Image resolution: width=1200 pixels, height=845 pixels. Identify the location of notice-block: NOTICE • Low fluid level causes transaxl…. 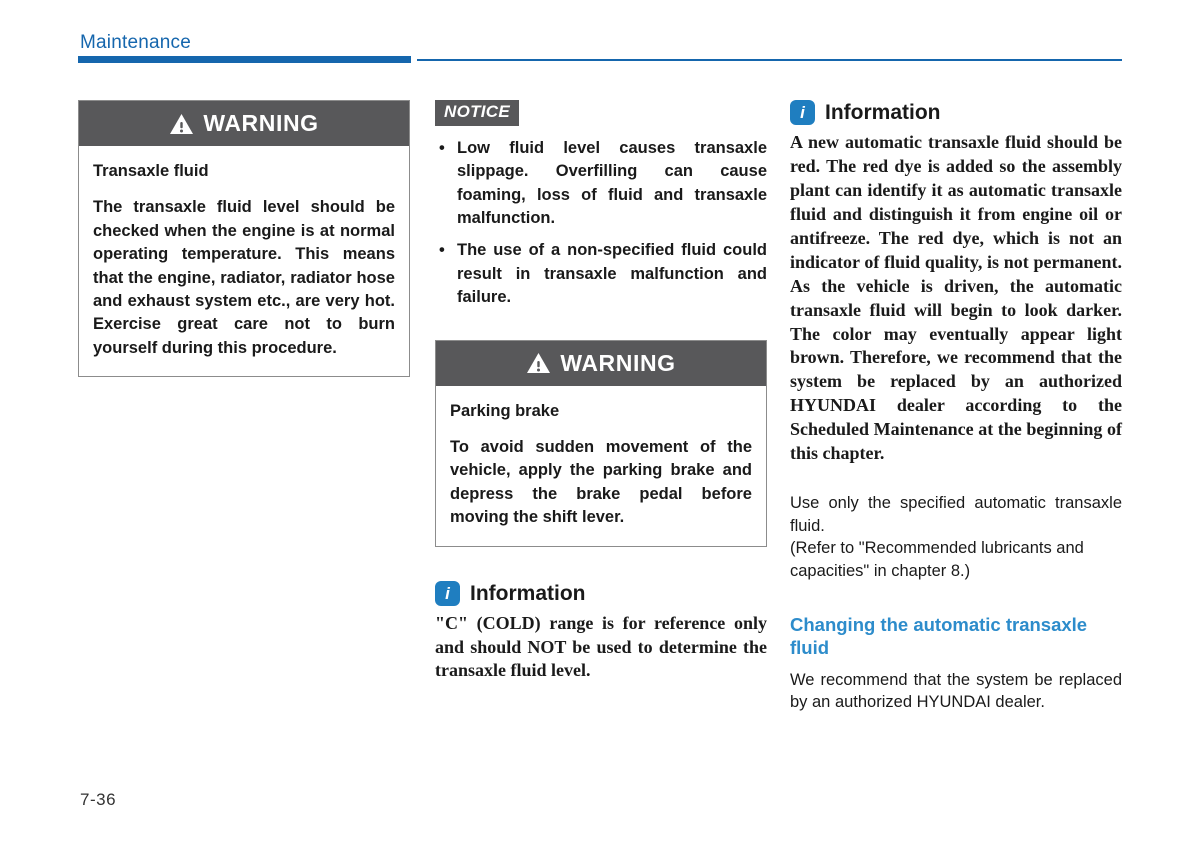
(601, 205).